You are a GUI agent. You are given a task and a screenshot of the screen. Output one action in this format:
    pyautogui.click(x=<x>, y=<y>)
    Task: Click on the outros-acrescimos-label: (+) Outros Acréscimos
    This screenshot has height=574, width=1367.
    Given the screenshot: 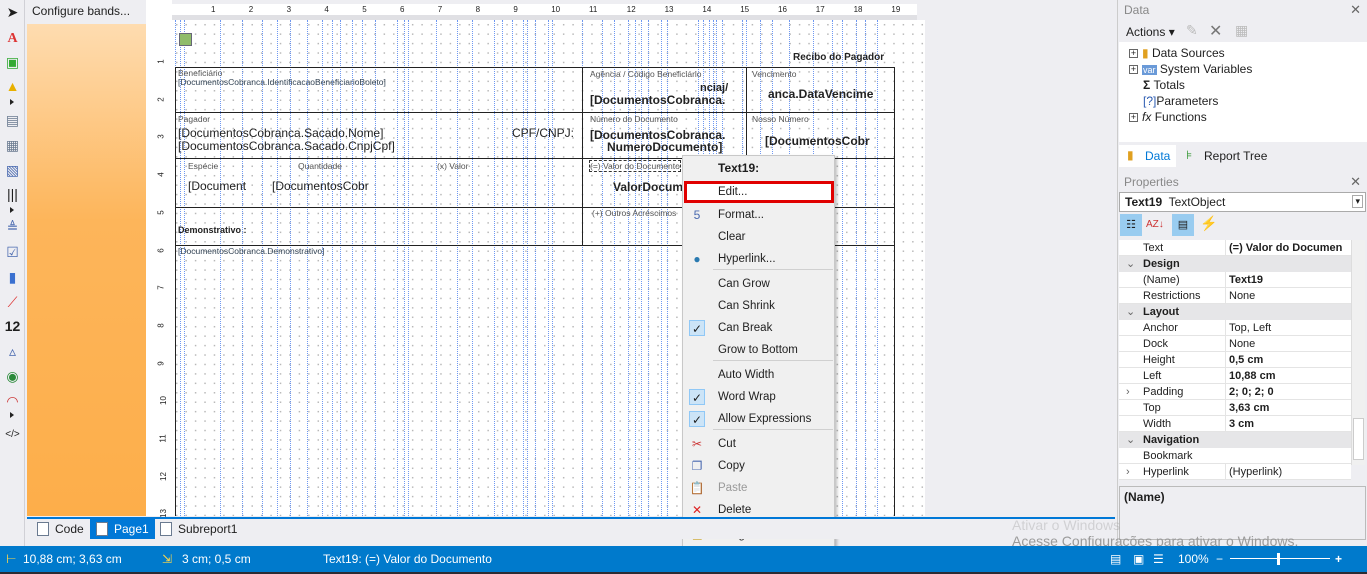 What is the action you would take?
    pyautogui.click(x=634, y=213)
    